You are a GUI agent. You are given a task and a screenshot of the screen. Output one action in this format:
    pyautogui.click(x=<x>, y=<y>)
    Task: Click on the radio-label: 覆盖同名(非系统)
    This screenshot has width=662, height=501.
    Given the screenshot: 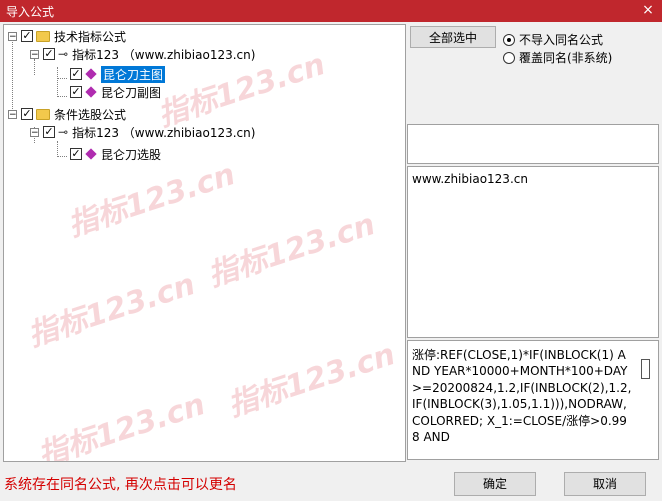 What is the action you would take?
    pyautogui.click(x=566, y=58)
    